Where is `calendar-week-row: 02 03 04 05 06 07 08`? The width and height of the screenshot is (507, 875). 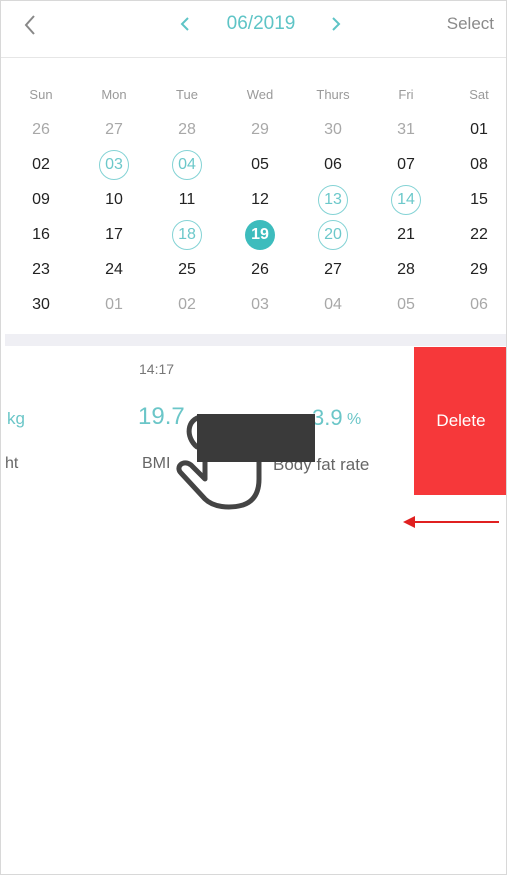
calendar-week-row: 02 03 04 05 06 07 08 is located at coordinates (253, 165).